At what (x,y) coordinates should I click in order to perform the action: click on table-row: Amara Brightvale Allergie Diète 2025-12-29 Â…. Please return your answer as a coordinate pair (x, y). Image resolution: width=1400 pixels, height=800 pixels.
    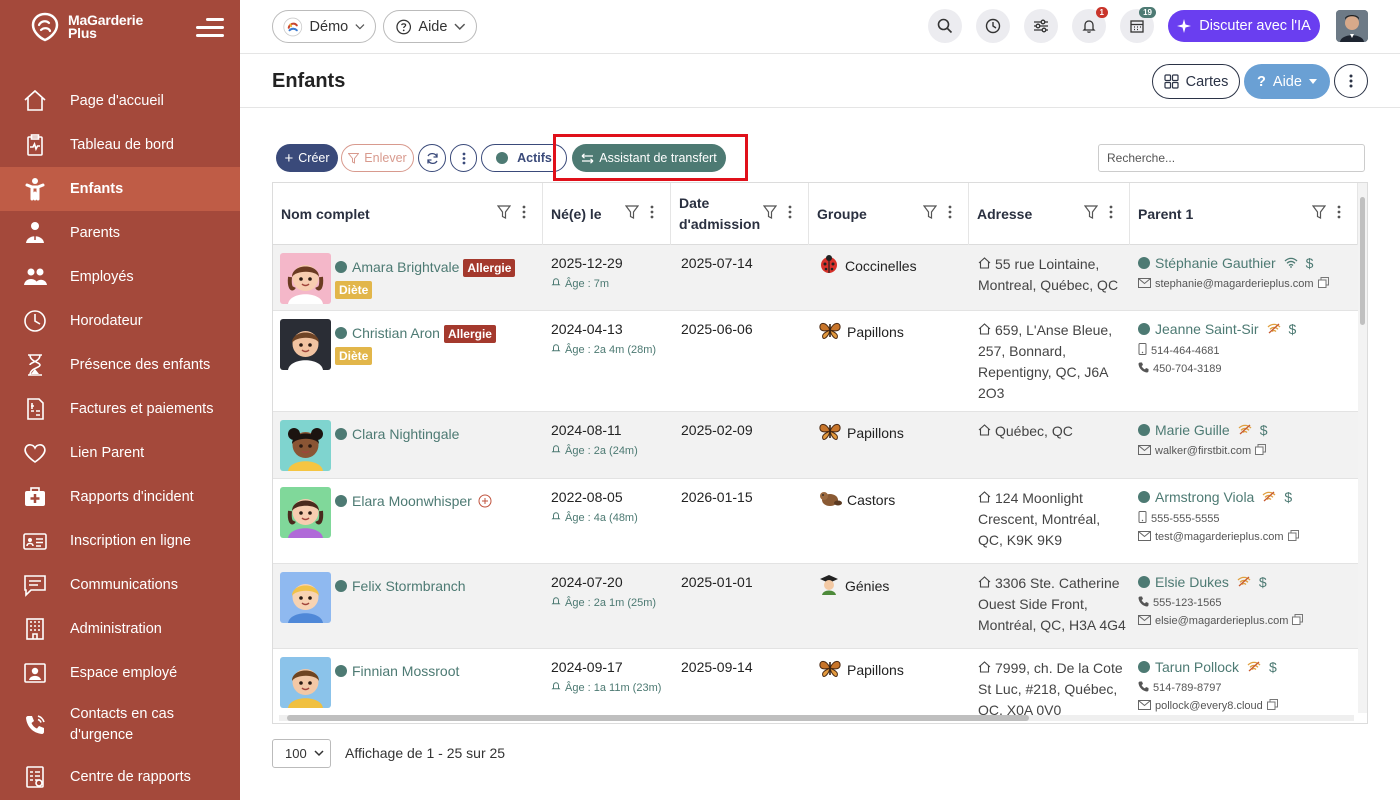
    Looking at the image, I should click on (815, 278).